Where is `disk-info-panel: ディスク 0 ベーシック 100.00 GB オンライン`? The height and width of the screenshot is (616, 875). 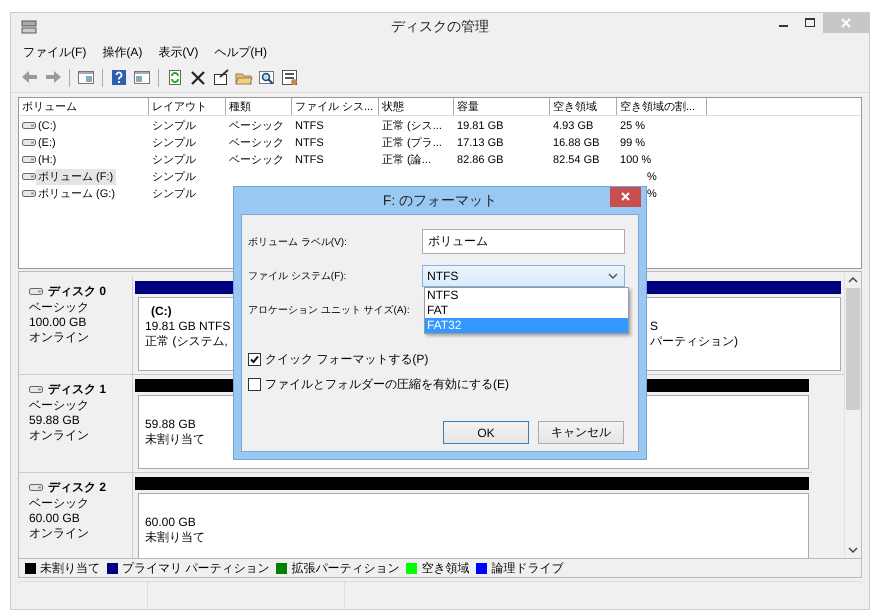 disk-info-panel: ディスク 0 ベーシック 100.00 GB オンライン is located at coordinates (76, 325).